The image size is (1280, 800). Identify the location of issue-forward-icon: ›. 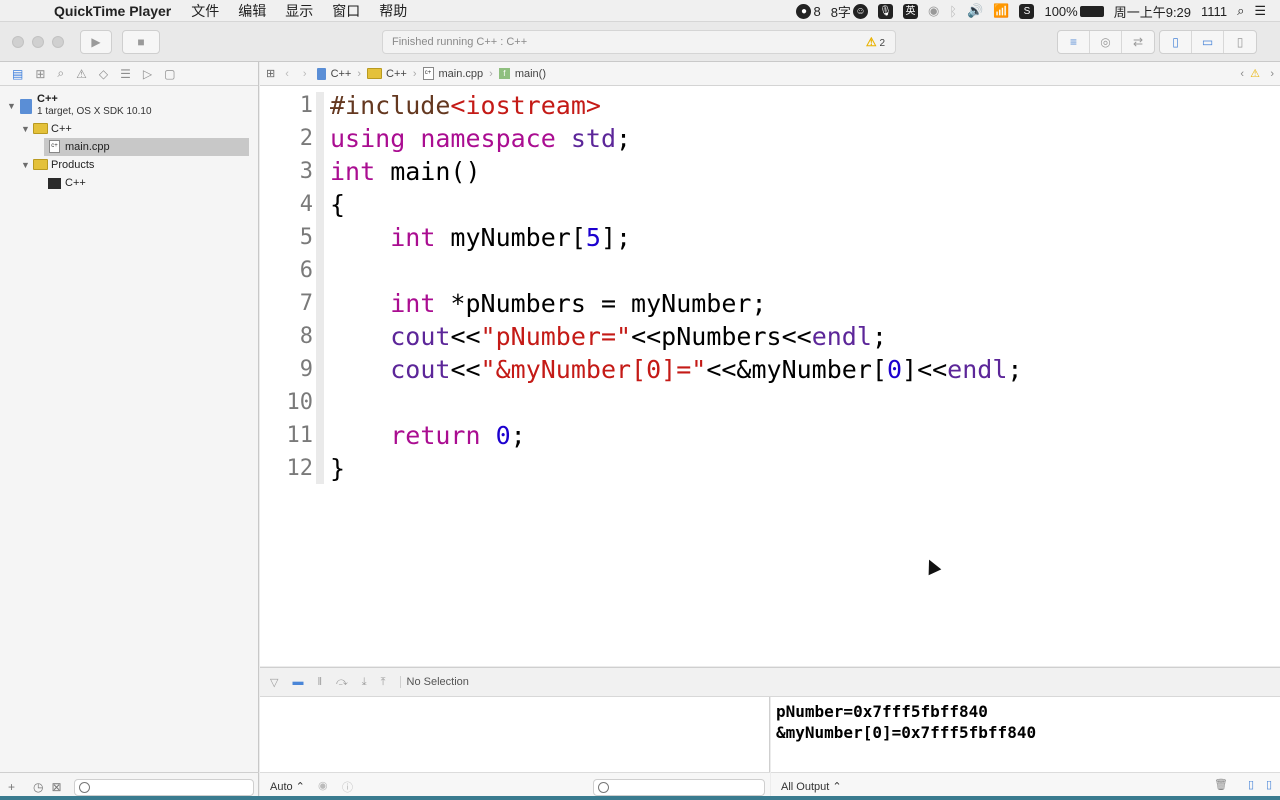
(1272, 74).